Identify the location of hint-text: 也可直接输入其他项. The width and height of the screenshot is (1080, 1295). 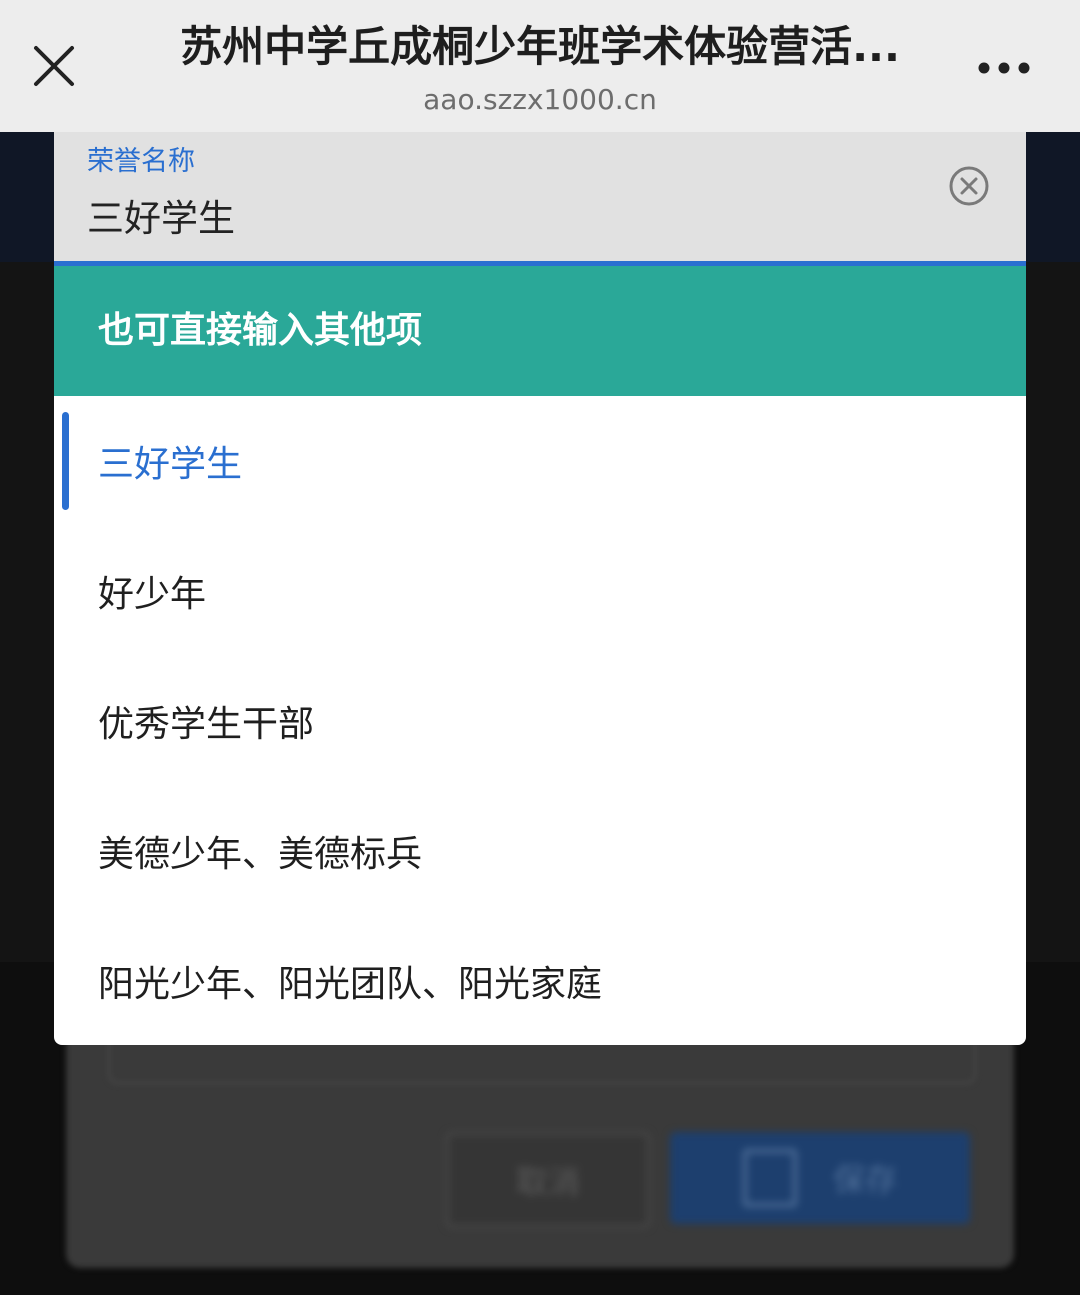
(260, 330).